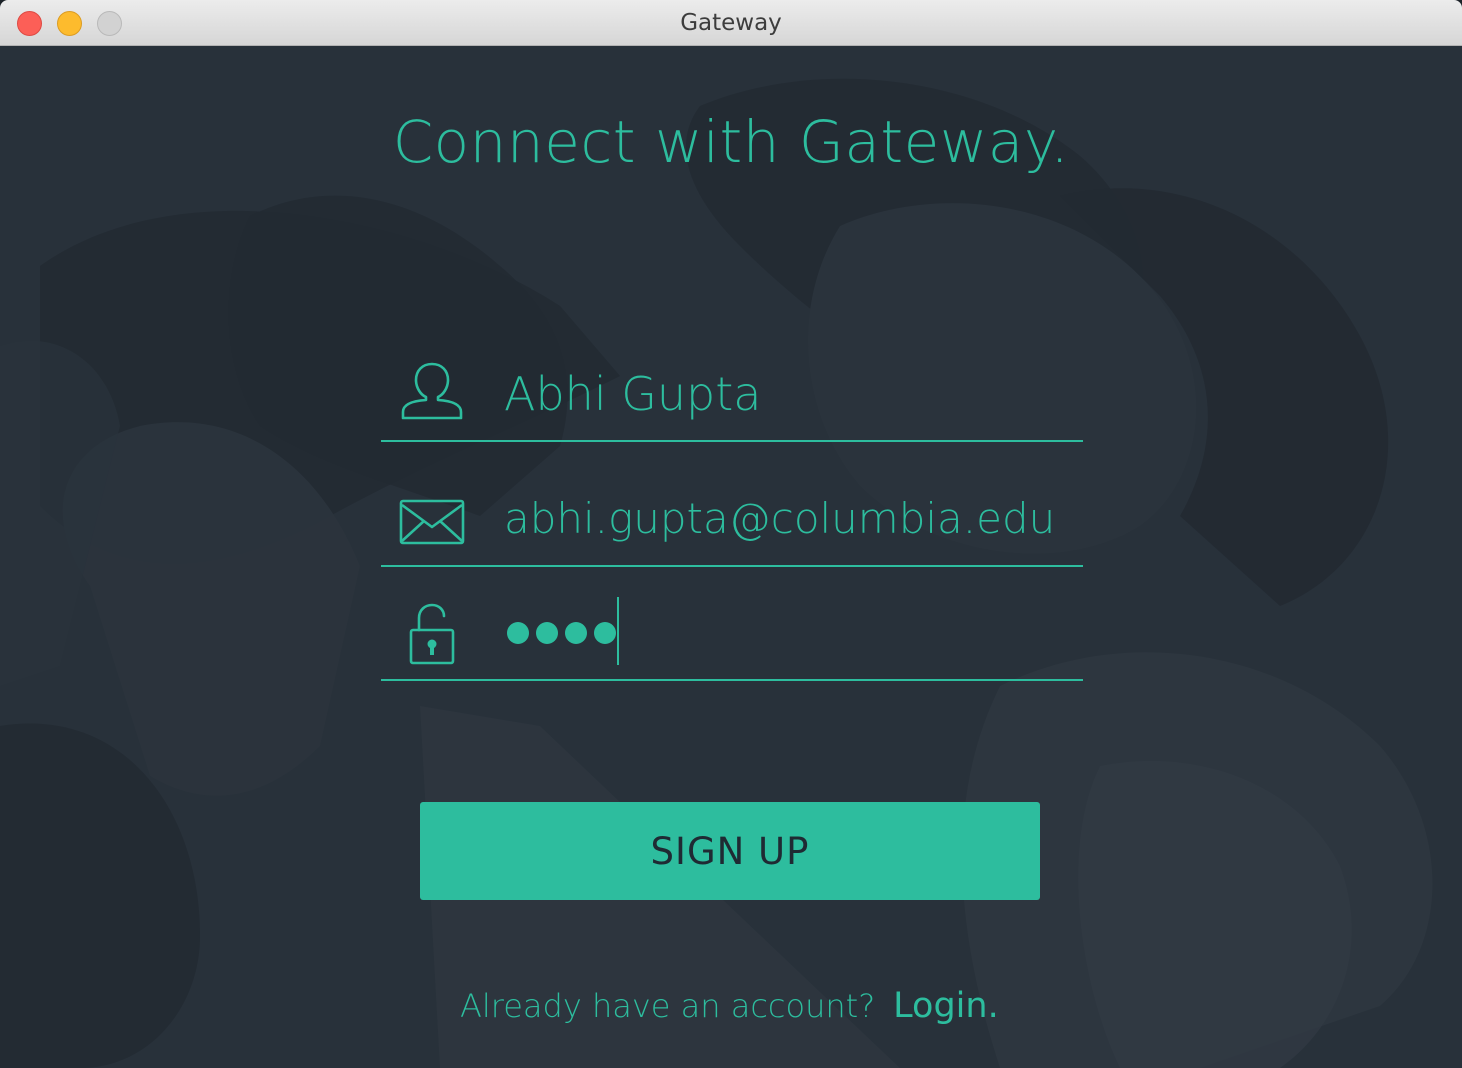 Image resolution: width=1462 pixels, height=1068 pixels. What do you see at coordinates (731, 142) in the screenshot?
I see `page-heading: Connect with Gateway.` at bounding box center [731, 142].